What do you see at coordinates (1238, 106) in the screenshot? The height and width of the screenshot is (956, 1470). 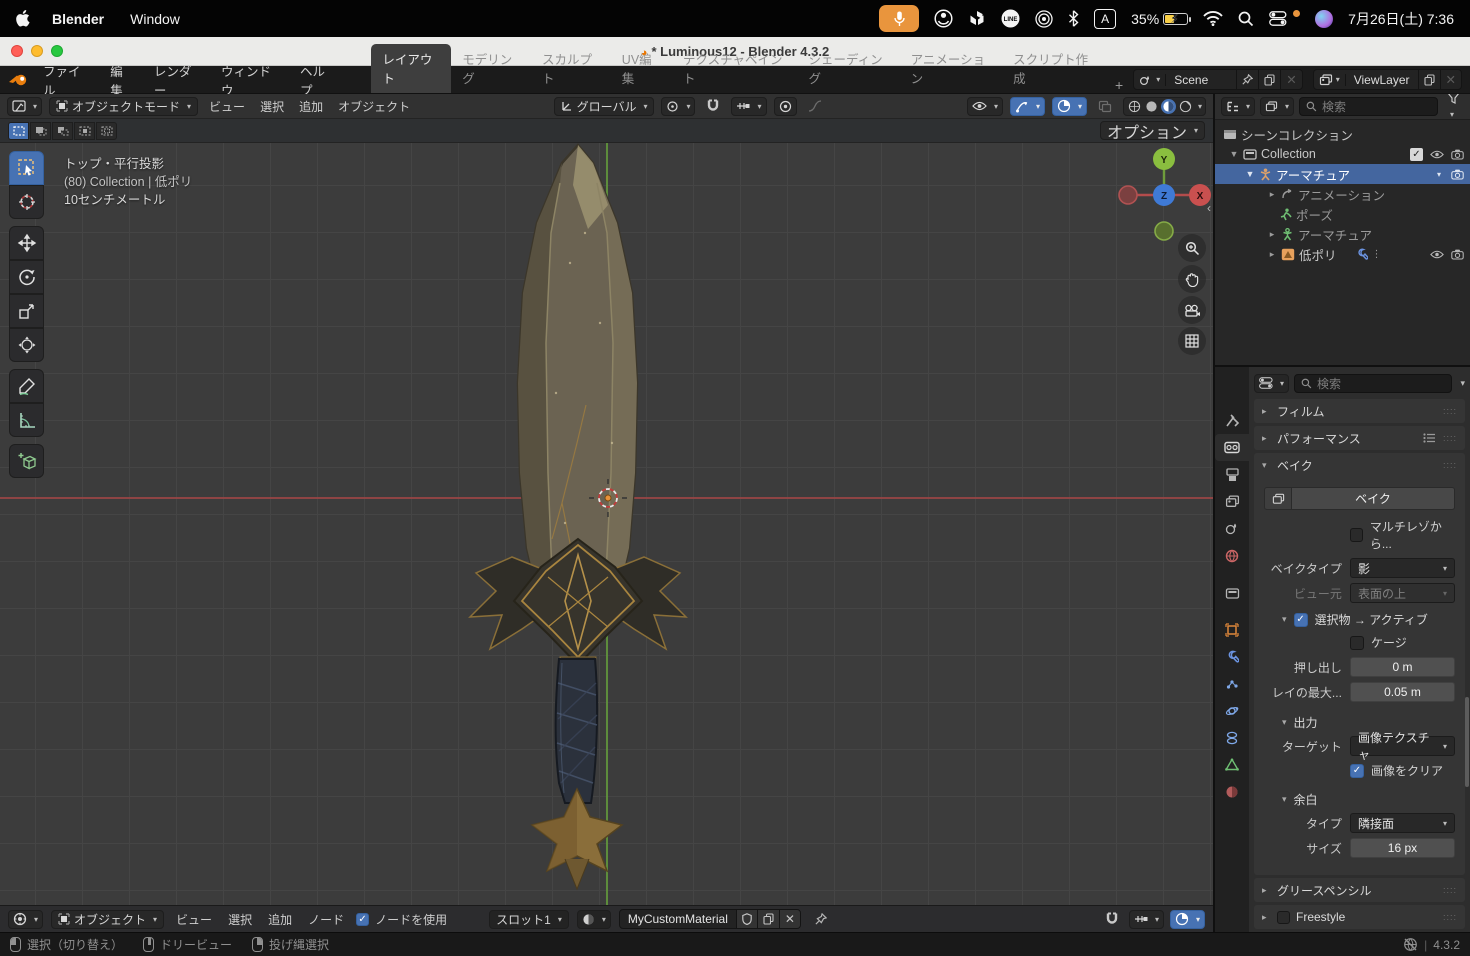 I see `outliner-editor-type-button: ▾` at bounding box center [1238, 106].